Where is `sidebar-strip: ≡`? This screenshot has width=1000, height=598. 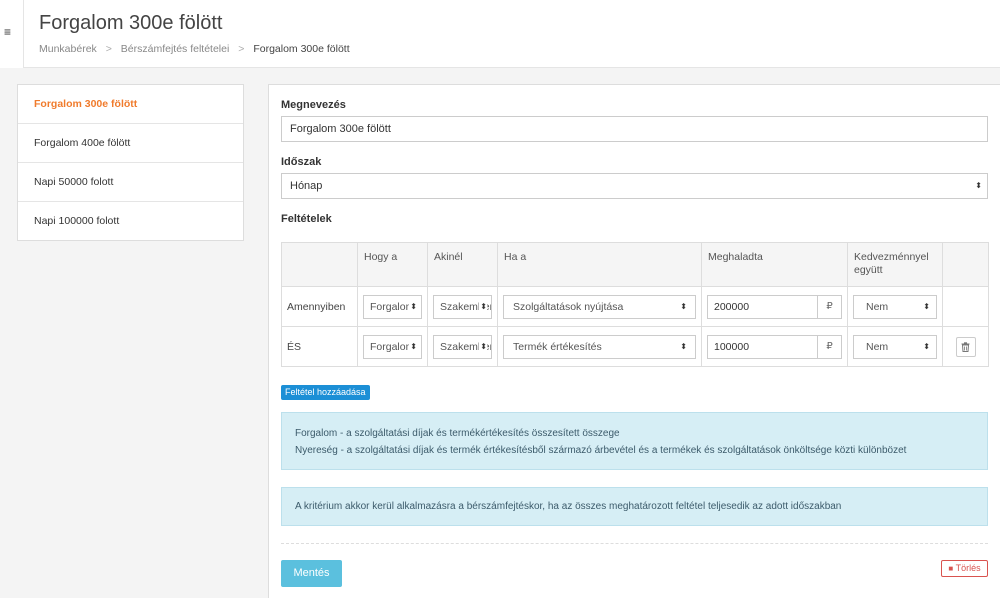 sidebar-strip: ≡ is located at coordinates (12, 34).